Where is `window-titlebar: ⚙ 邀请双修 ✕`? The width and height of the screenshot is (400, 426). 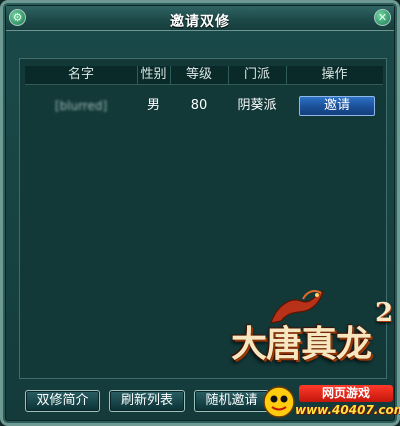
window-titlebar: ⚙ 邀请双修 ✕ is located at coordinates (200, 18).